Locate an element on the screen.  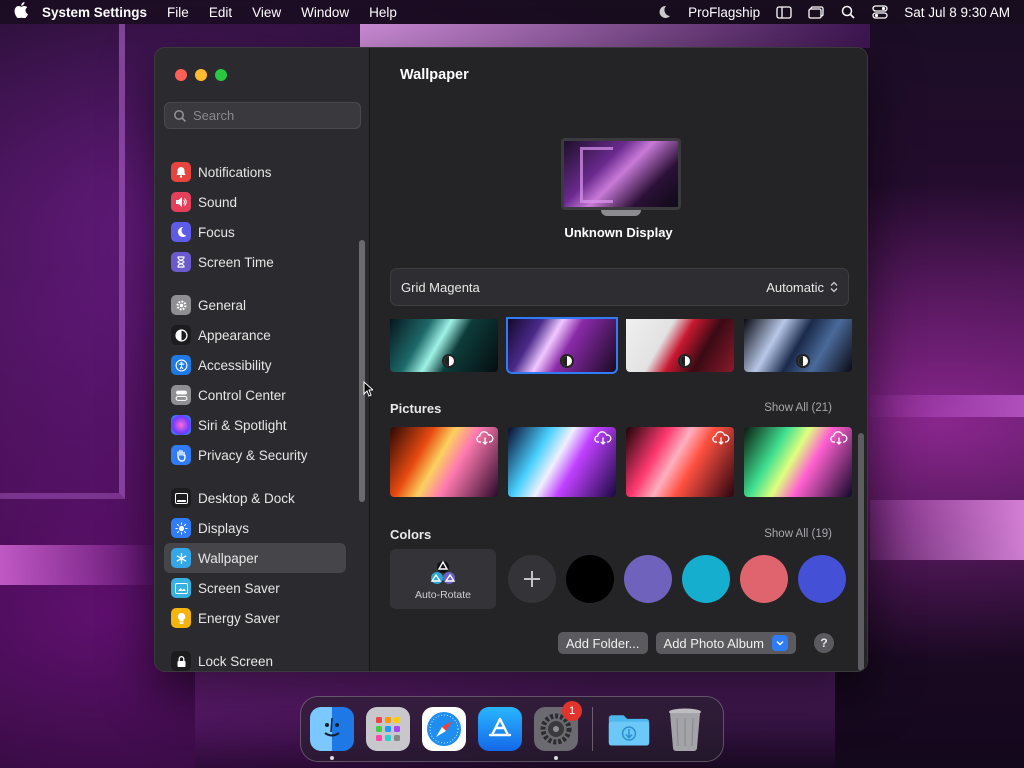
dock: 1 is located at coordinates (512, 729).